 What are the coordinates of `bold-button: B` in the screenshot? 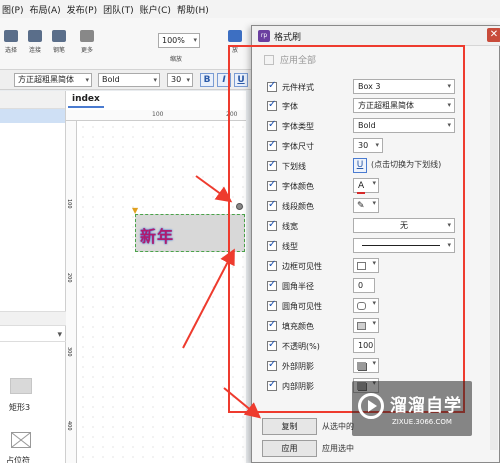 It's located at (207, 80).